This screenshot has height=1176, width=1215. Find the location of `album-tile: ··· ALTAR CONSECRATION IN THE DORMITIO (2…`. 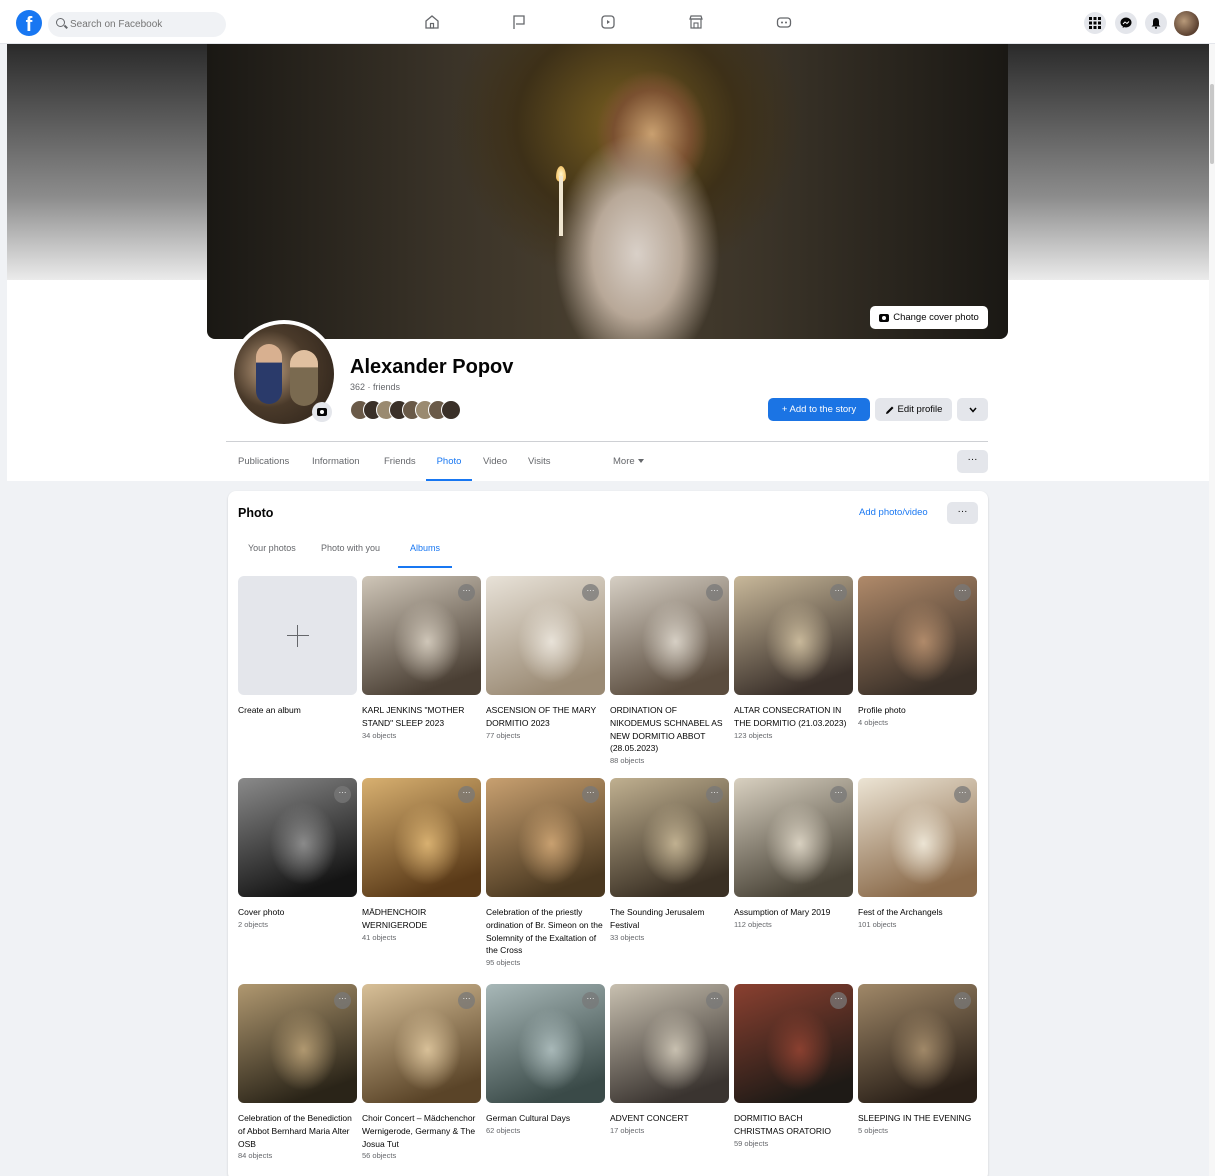

album-tile: ··· ALTAR CONSECRATION IN THE DORMITIO (2… is located at coordinates (793, 658).